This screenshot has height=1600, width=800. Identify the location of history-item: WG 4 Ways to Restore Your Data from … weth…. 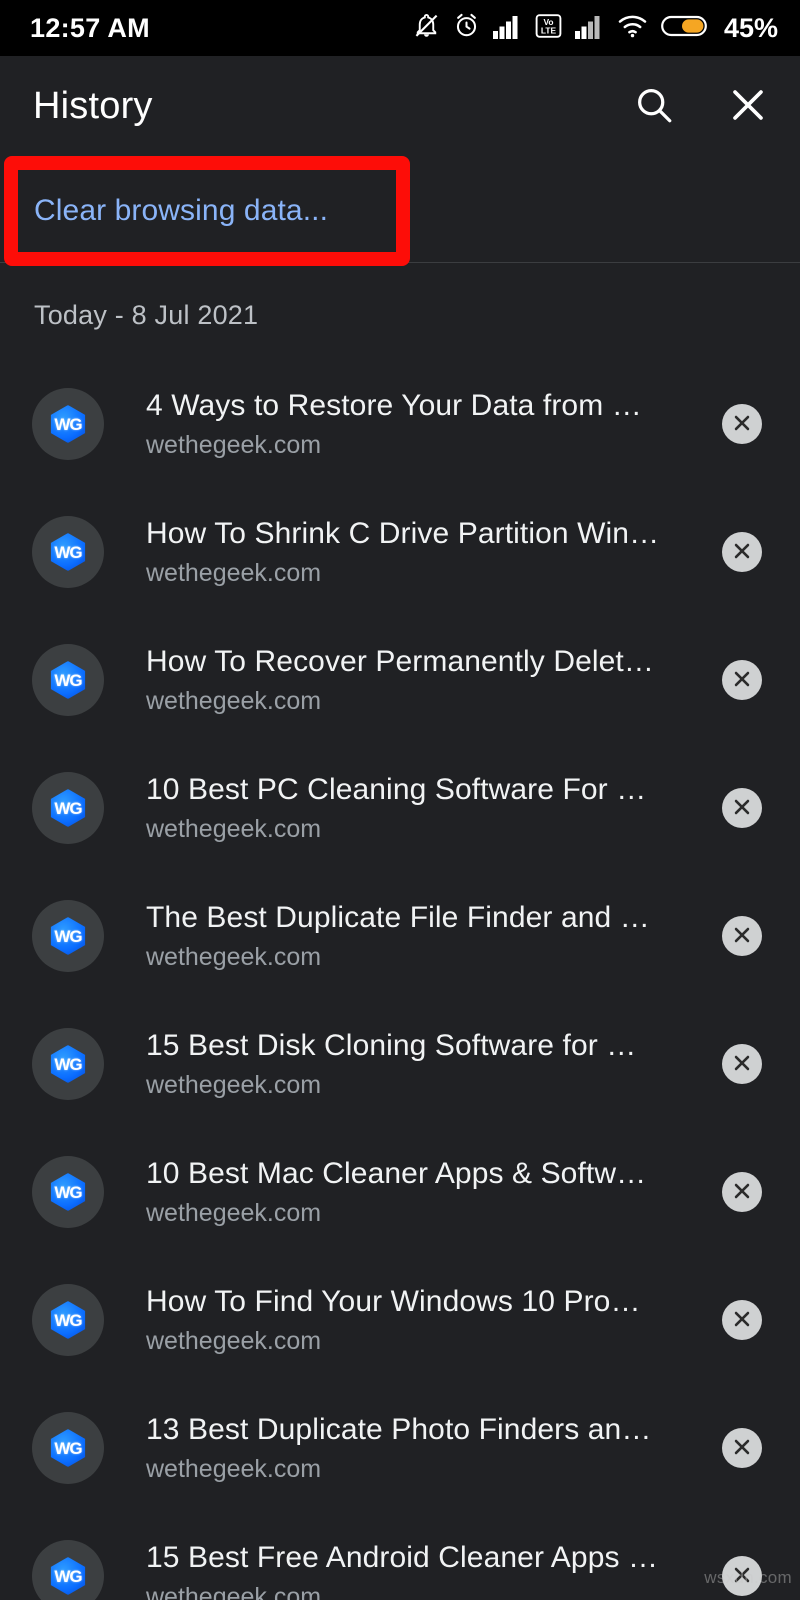
(400, 424).